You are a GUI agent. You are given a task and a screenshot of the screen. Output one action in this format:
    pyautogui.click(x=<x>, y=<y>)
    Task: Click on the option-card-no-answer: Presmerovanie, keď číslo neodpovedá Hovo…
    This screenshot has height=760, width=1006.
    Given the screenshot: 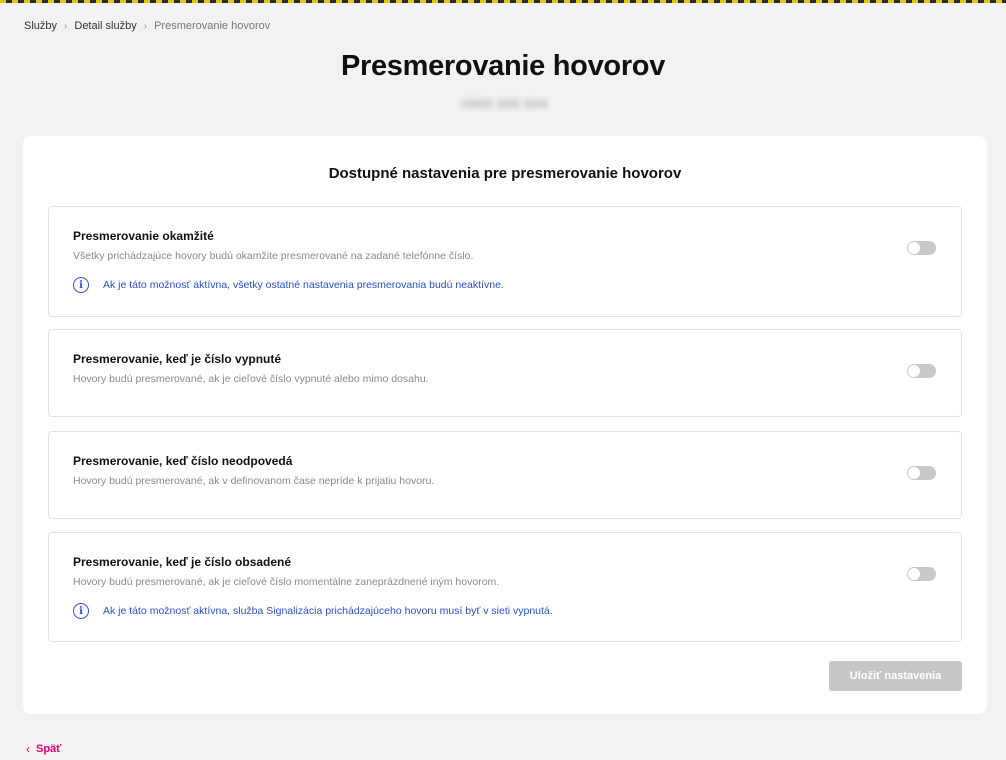 What is the action you would take?
    pyautogui.click(x=505, y=475)
    